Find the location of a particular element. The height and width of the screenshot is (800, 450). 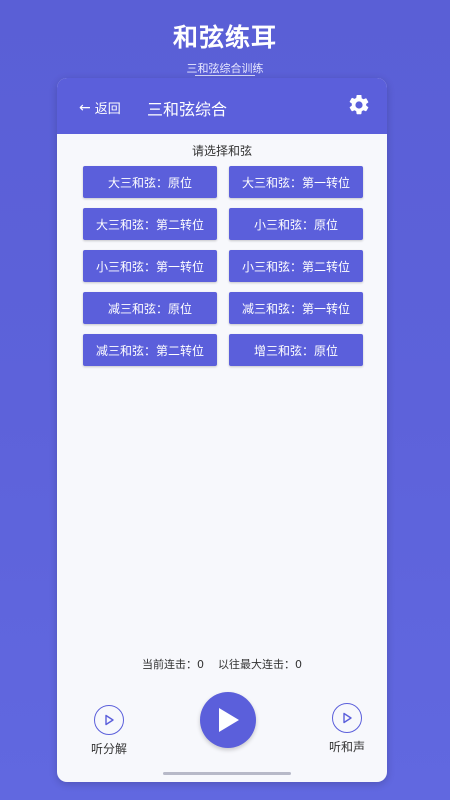

current-streak: 当前连击：0 is located at coordinates (173, 664).